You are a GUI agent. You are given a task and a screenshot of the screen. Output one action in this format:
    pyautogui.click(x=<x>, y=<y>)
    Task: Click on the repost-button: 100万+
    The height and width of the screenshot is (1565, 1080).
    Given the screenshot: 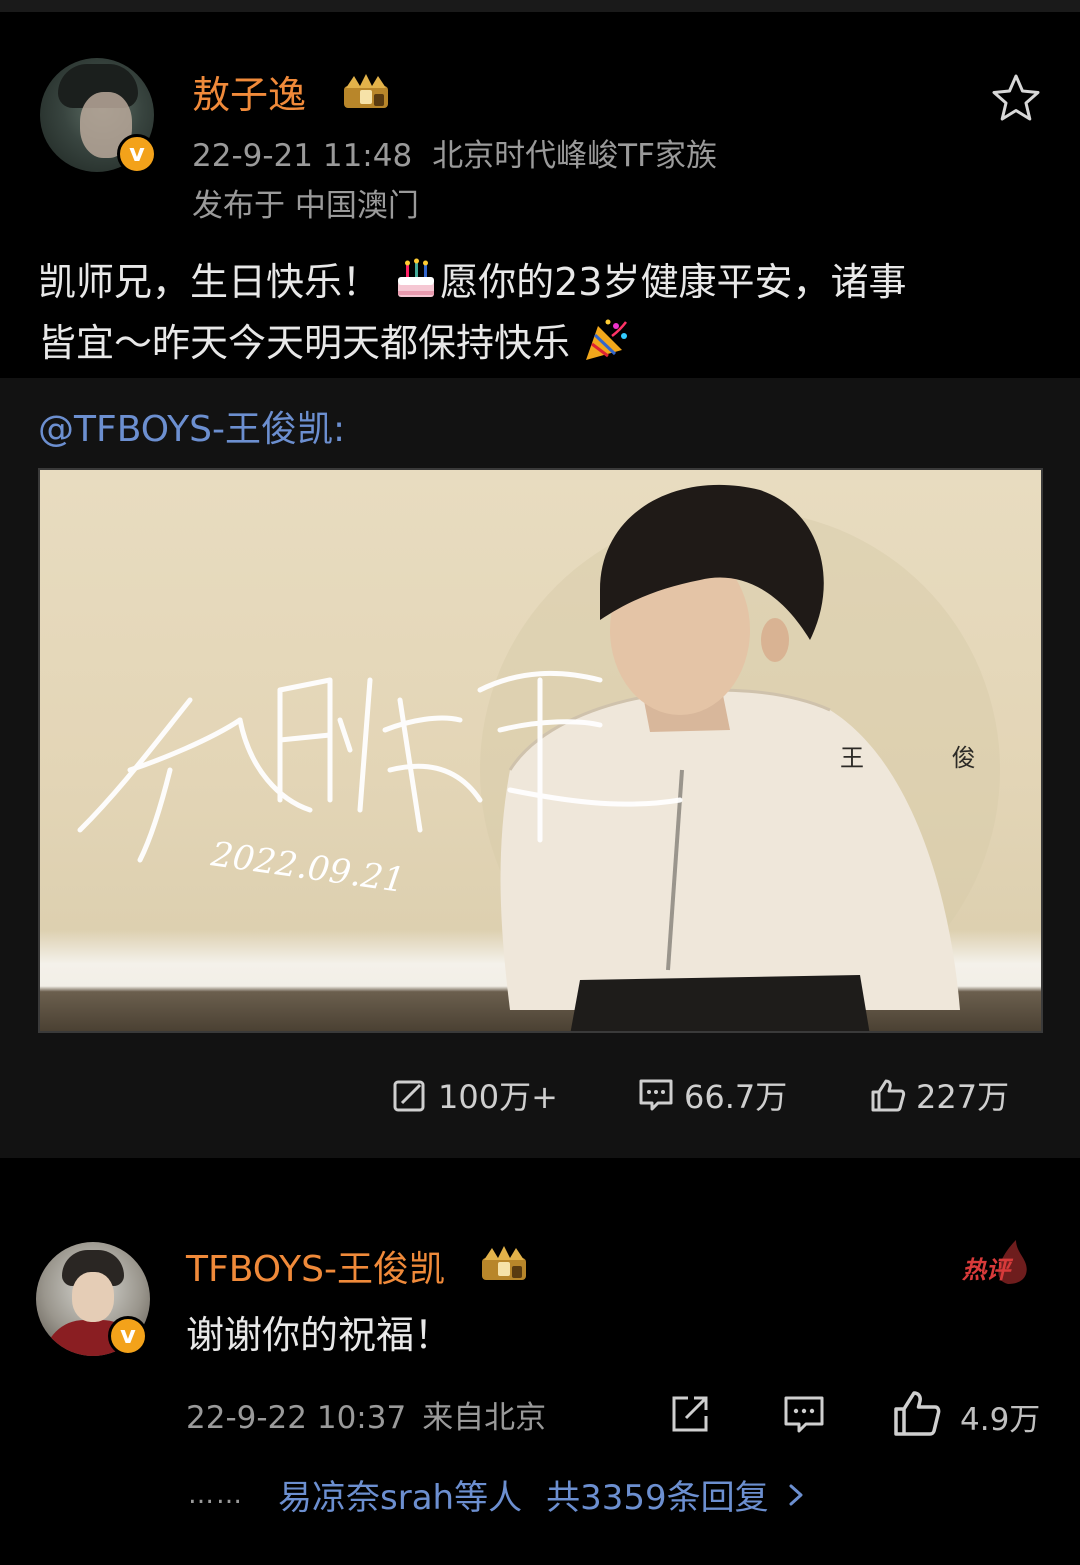 What is the action you would take?
    pyautogui.click(x=475, y=1095)
    